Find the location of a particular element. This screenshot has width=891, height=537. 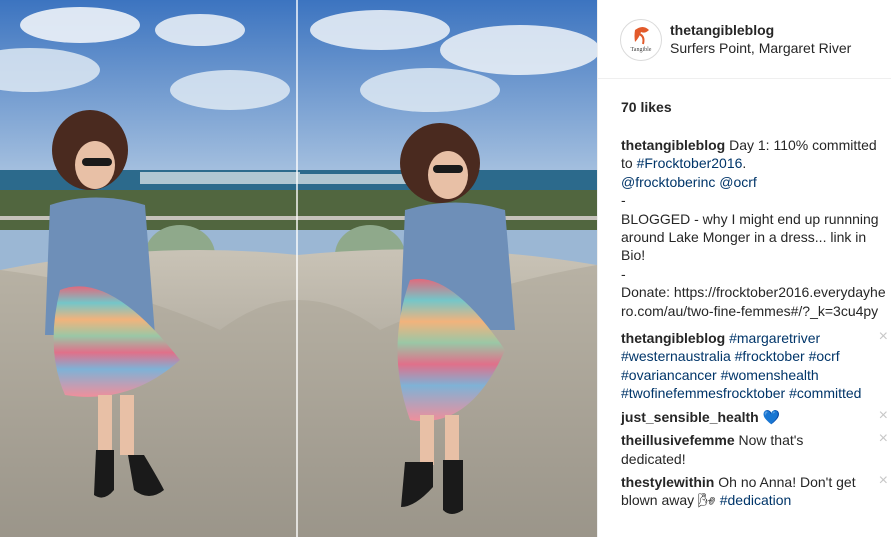

caption-mention-frocktoberinc: @frocktoberinc is located at coordinates (668, 182).